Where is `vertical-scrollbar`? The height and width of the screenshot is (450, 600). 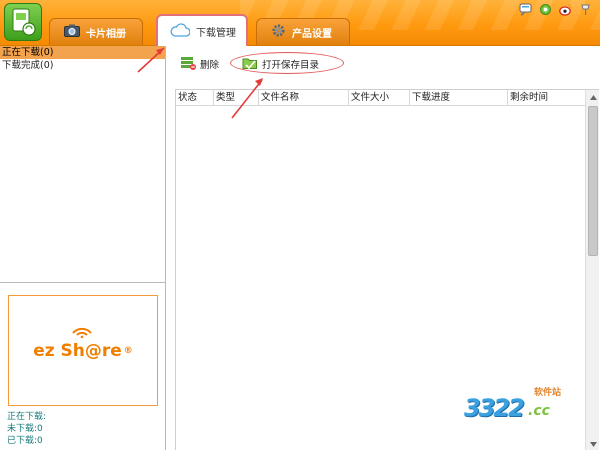
vertical-scrollbar is located at coordinates (592, 270).